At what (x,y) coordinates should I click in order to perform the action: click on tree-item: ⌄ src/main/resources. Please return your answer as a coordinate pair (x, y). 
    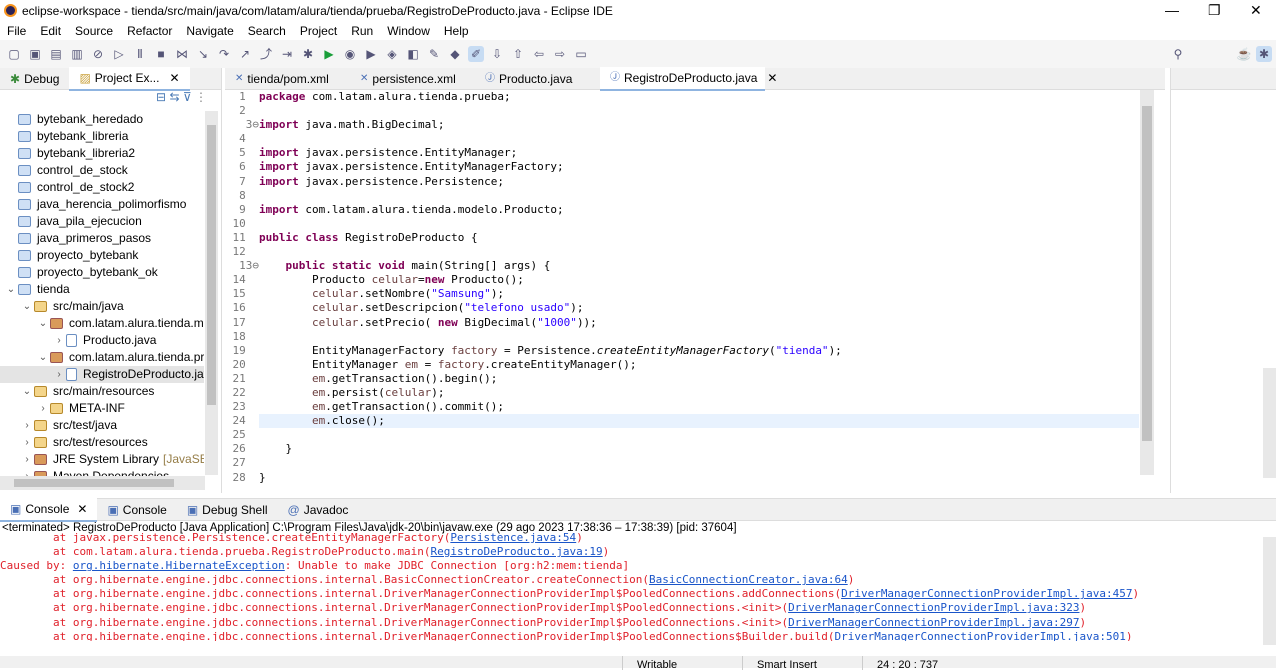
    Looking at the image, I should click on (102, 391).